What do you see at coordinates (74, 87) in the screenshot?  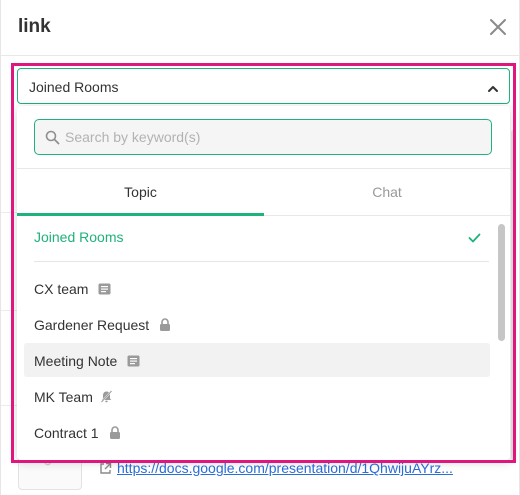 I see `selector-value: Joined Rooms` at bounding box center [74, 87].